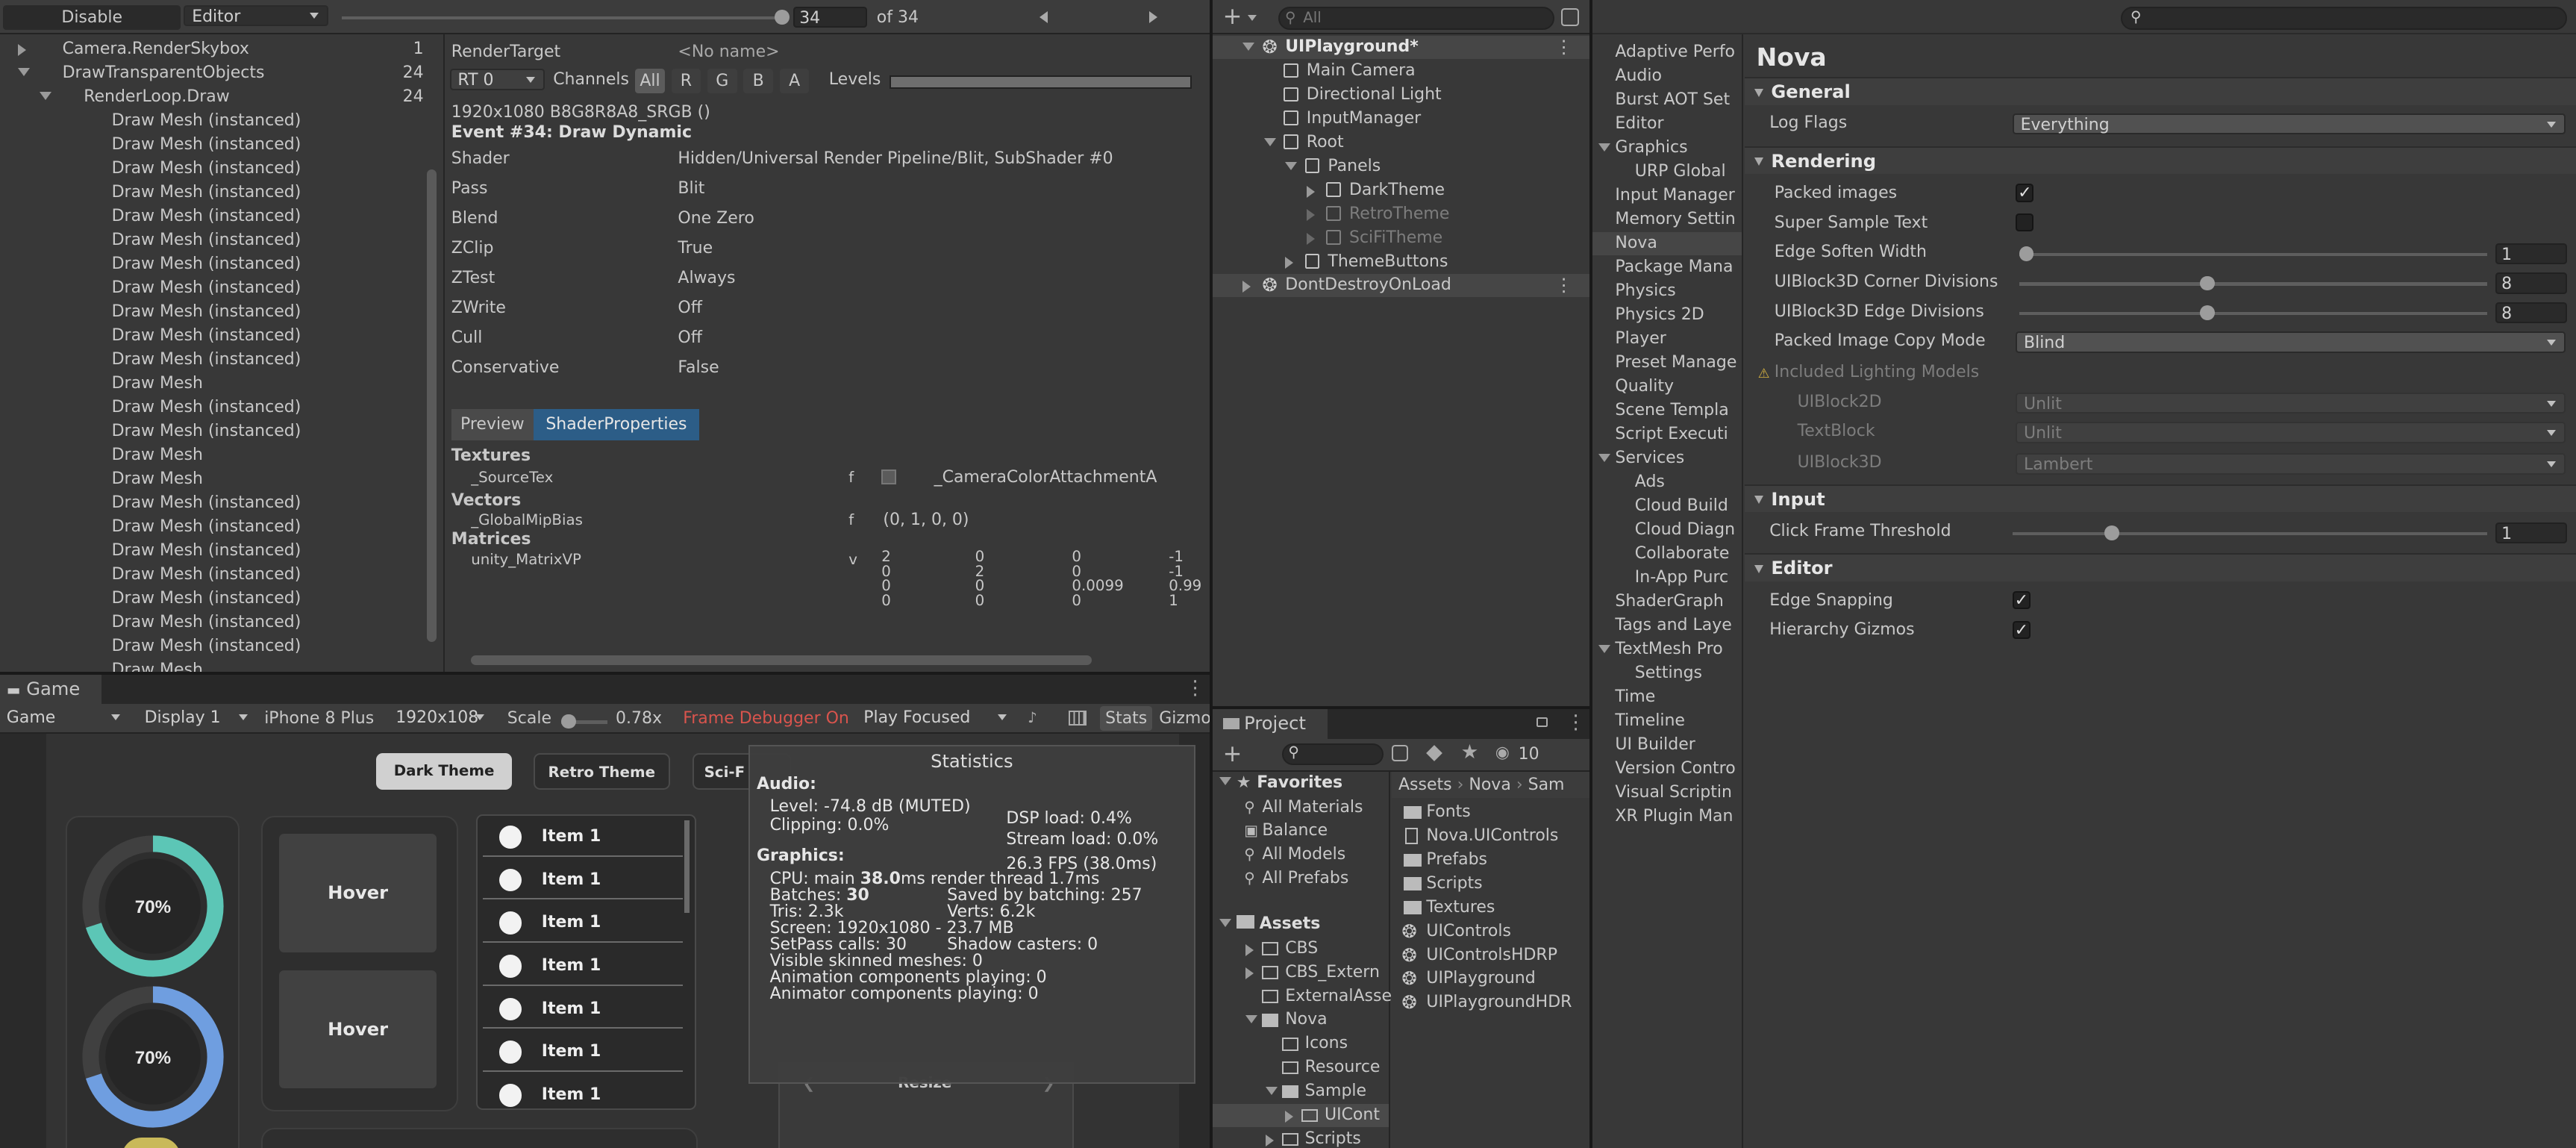  I want to click on channel-g-button: G, so click(722, 81).